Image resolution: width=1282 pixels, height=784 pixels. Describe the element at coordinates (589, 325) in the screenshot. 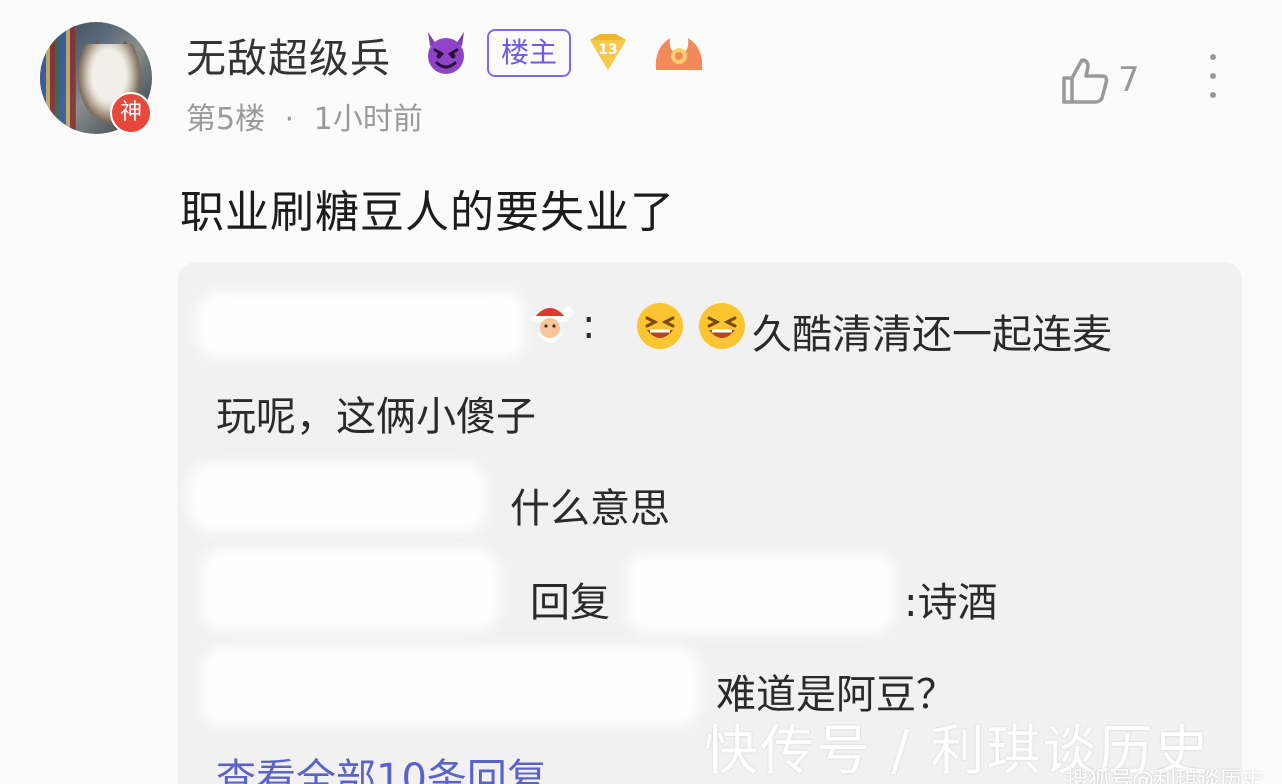

I see `reply-colon: :` at that location.